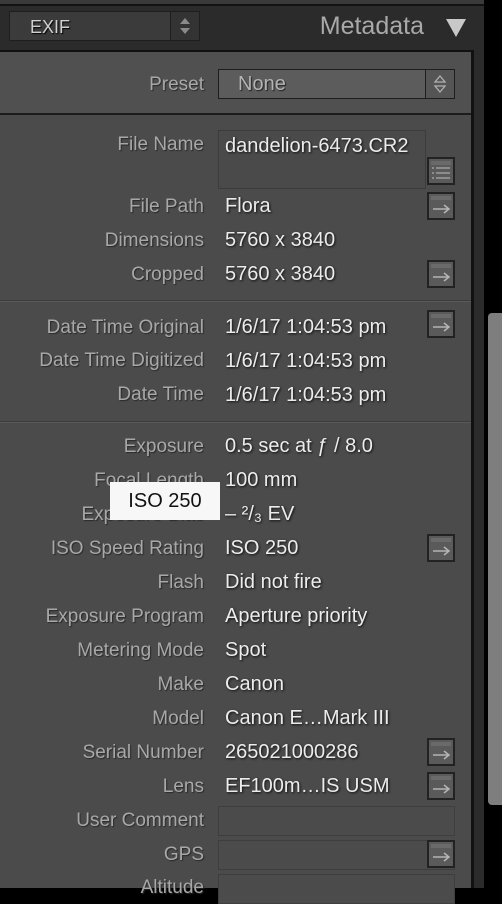 This screenshot has width=502, height=904. Describe the element at coordinates (172, 887) in the screenshot. I see `altitude-label: Altitude` at that location.